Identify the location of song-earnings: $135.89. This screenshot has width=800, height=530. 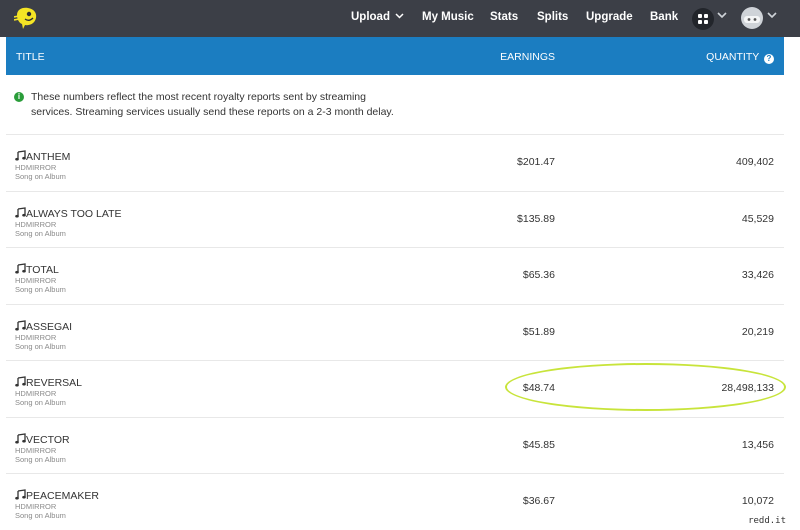
(536, 218).